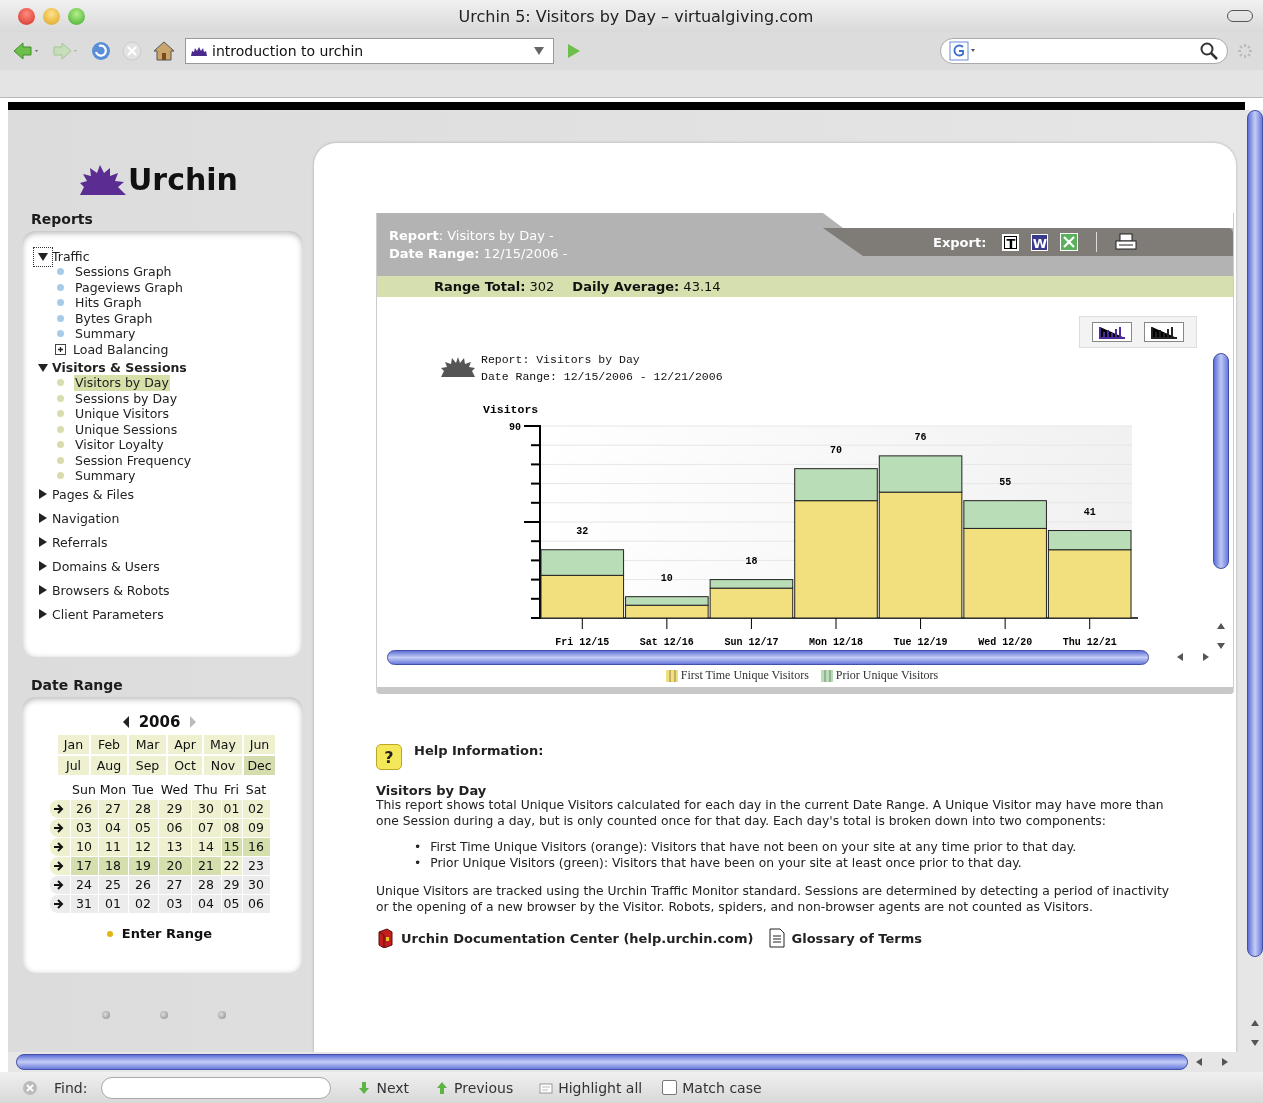 The image size is (1263, 1103). What do you see at coordinates (206, 828) in the screenshot?
I see `day-cell: 07` at bounding box center [206, 828].